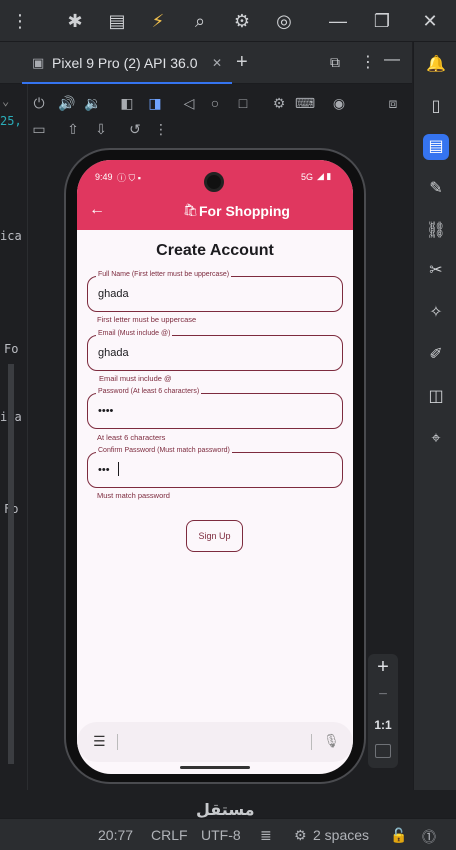 The image size is (456, 850). Describe the element at coordinates (99, 741) in the screenshot. I see `keyboard-menu-icon: ☰` at that location.